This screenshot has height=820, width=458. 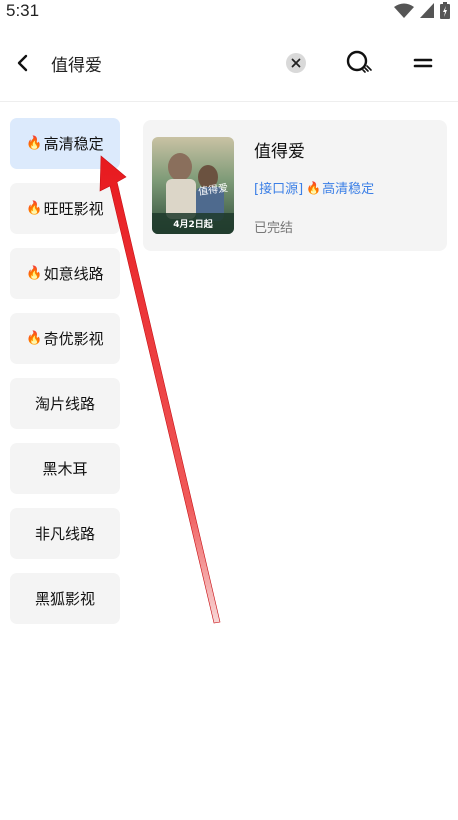 I want to click on source-label: 黑狐影视, so click(x=64, y=599).